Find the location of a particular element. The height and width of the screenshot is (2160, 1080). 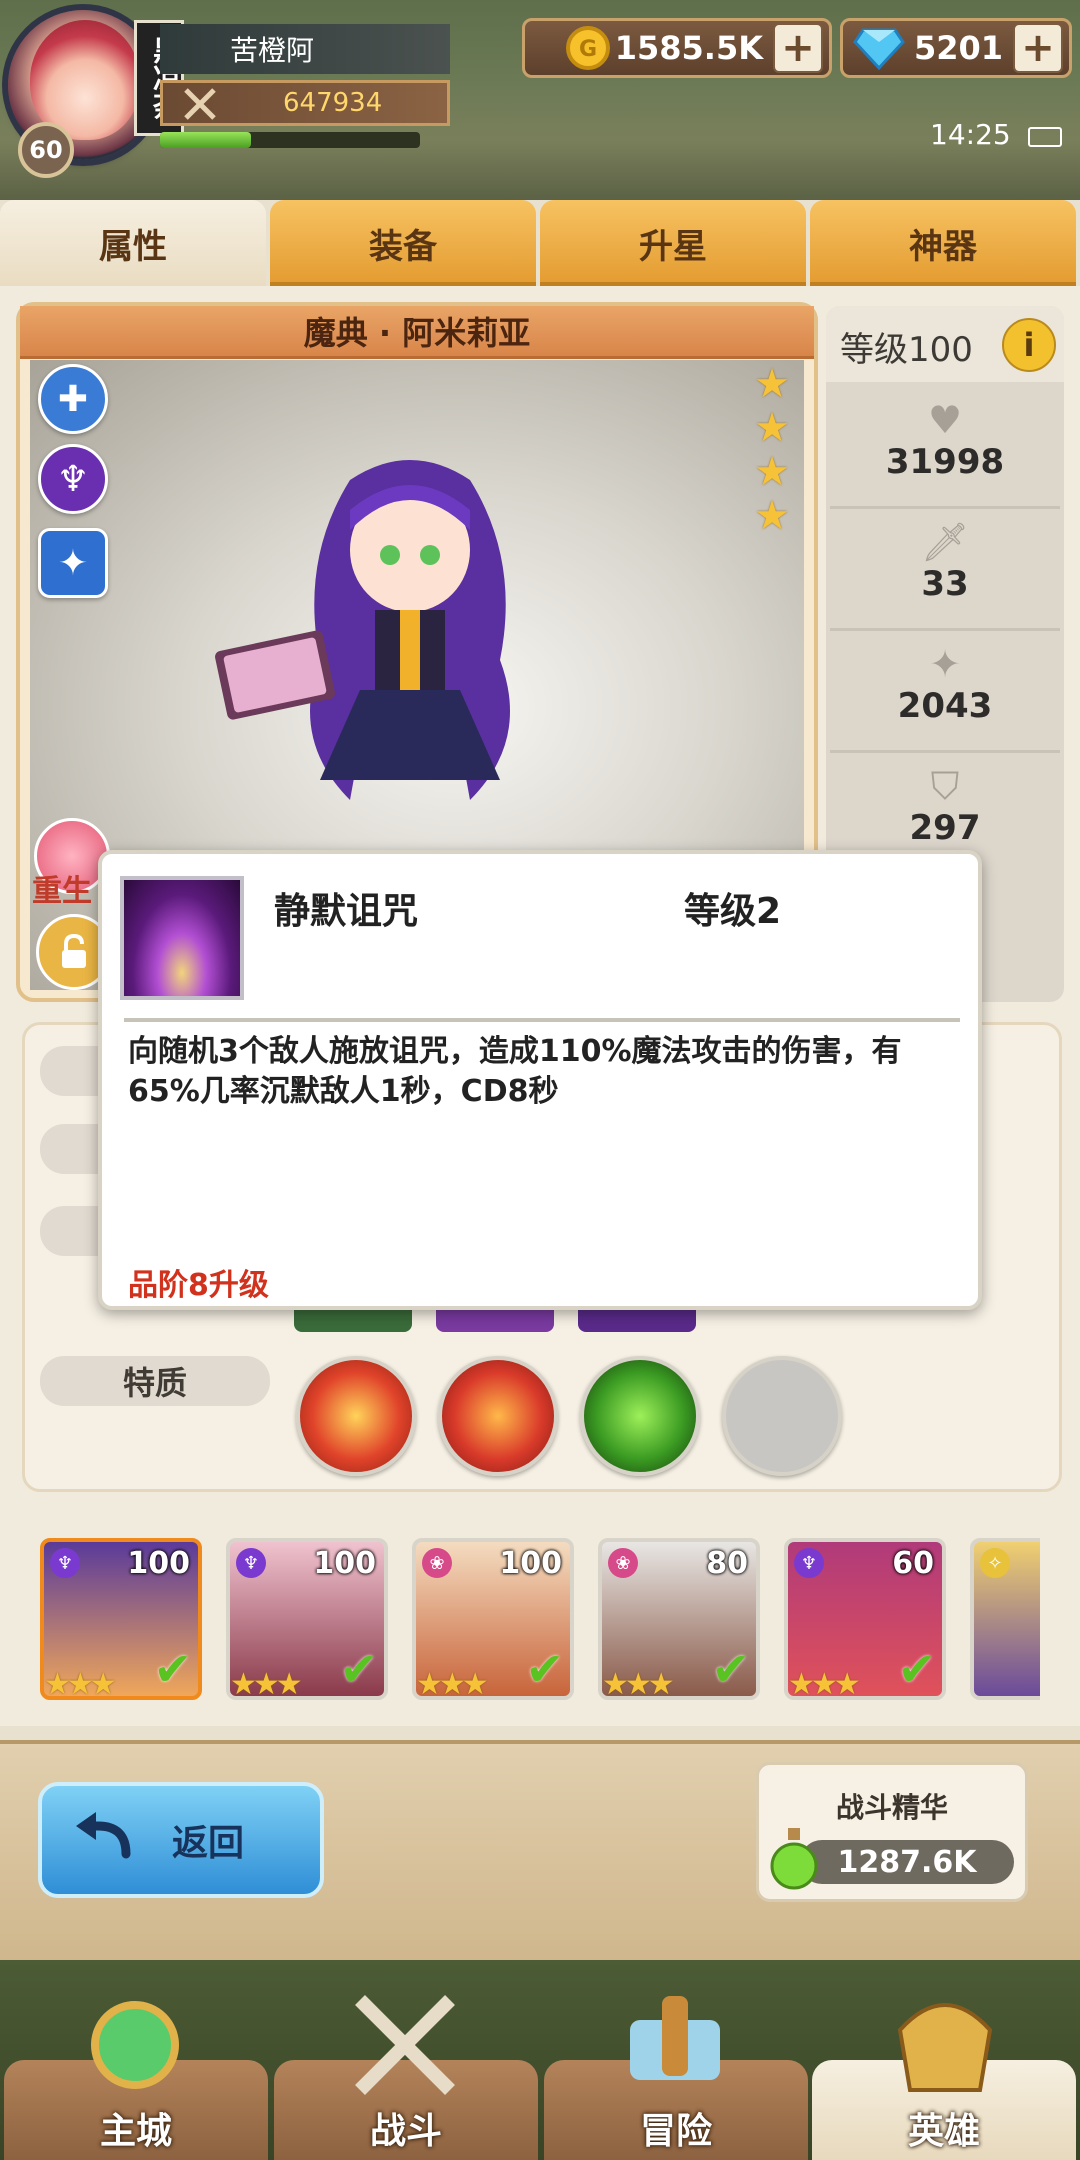

add-gems-button: + is located at coordinates (1038, 48).